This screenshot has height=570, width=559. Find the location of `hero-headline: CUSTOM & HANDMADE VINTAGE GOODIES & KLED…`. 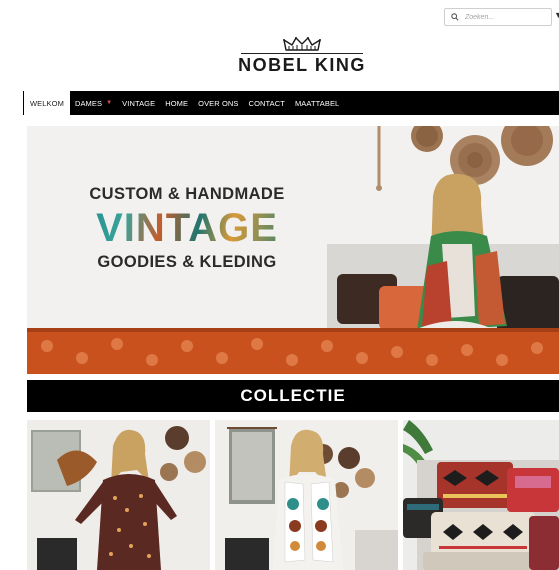

hero-headline: CUSTOM & HANDMADE VINTAGE GOODIES & KLED… is located at coordinates (187, 228).